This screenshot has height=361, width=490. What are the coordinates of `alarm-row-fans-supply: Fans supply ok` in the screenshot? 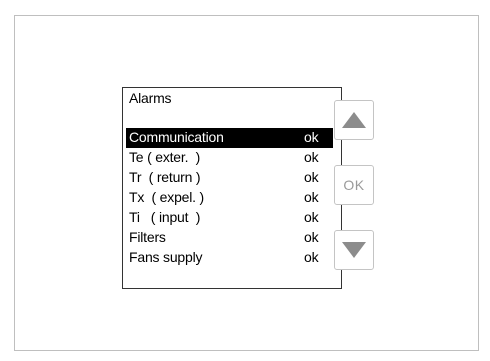 It's located at (229, 258).